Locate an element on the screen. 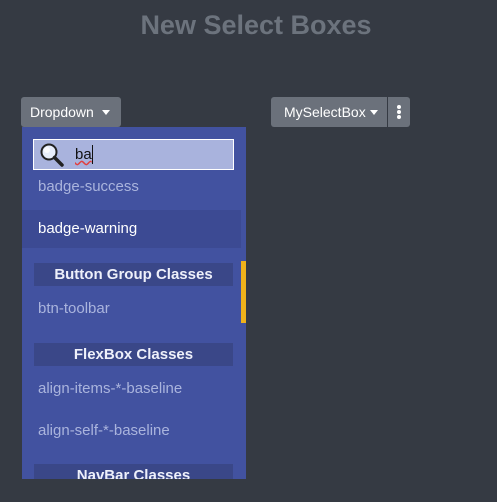  more-options-button is located at coordinates (399, 112).